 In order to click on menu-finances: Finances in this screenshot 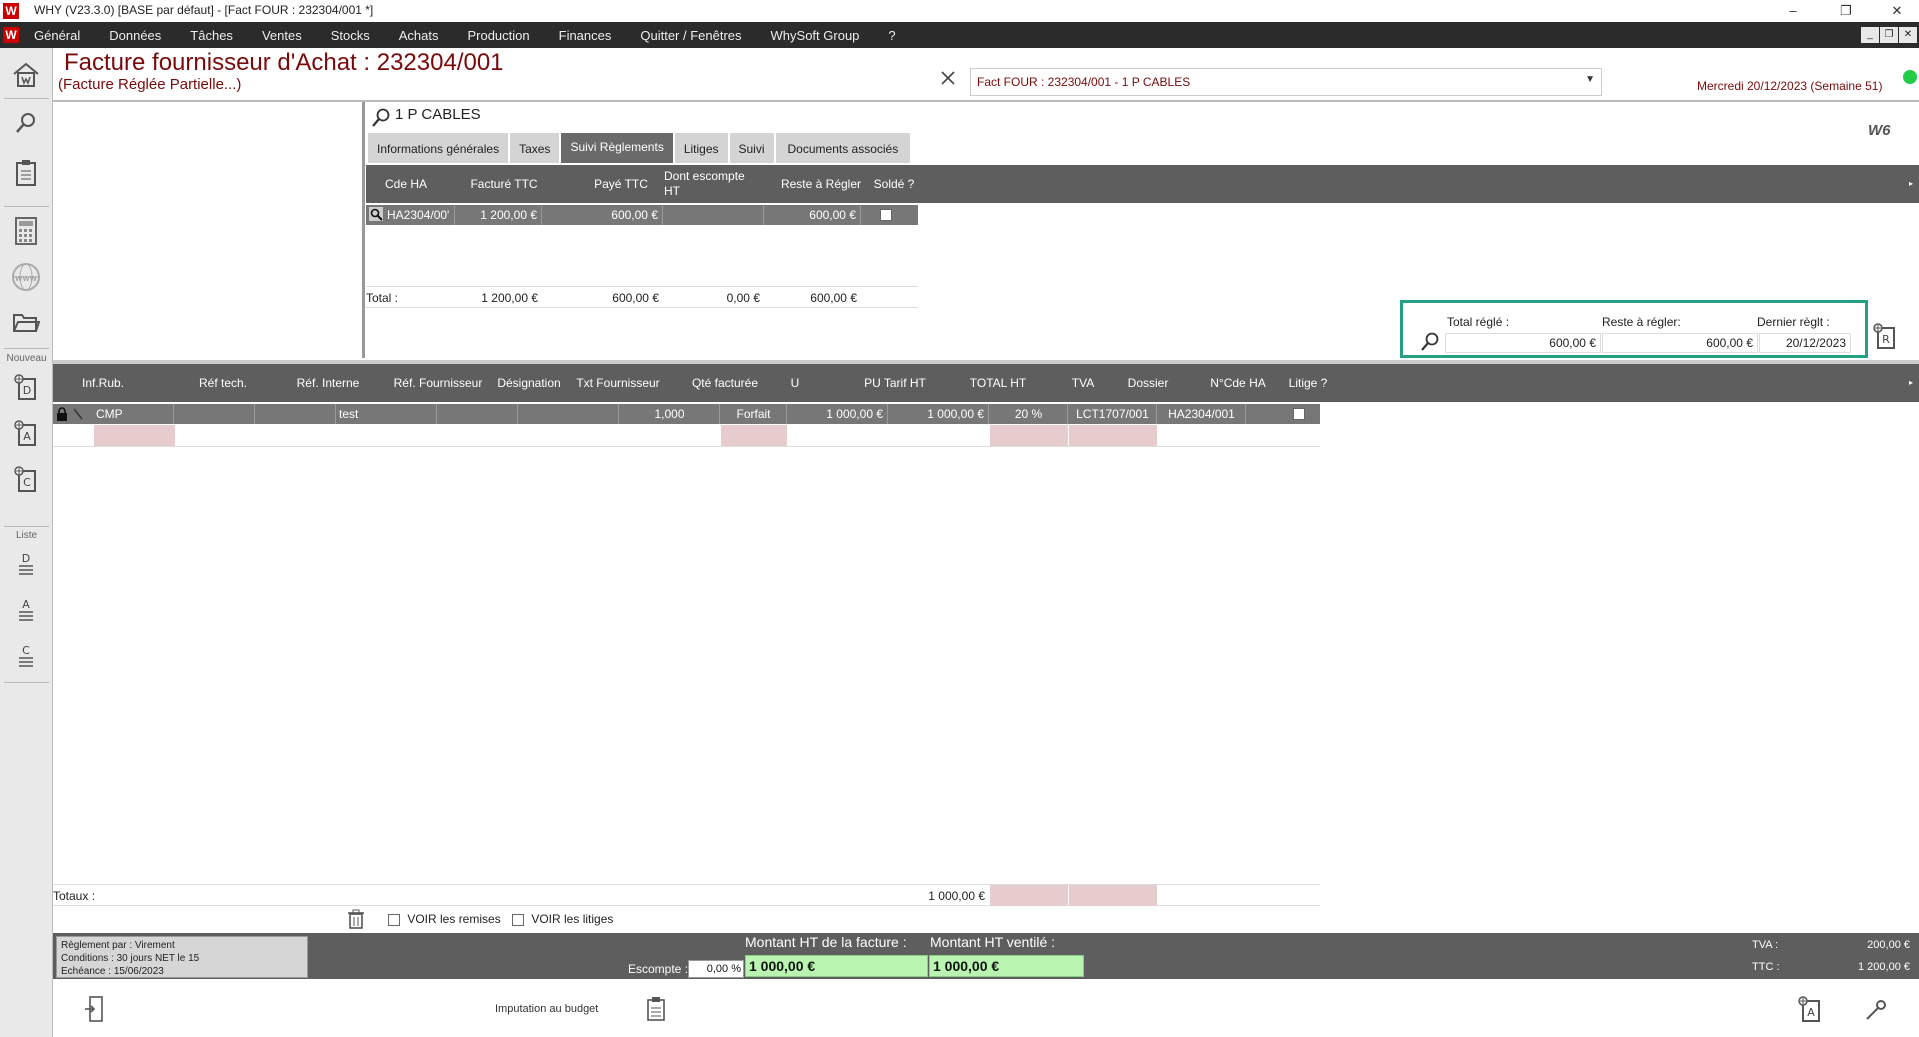, I will do `click(585, 35)`.